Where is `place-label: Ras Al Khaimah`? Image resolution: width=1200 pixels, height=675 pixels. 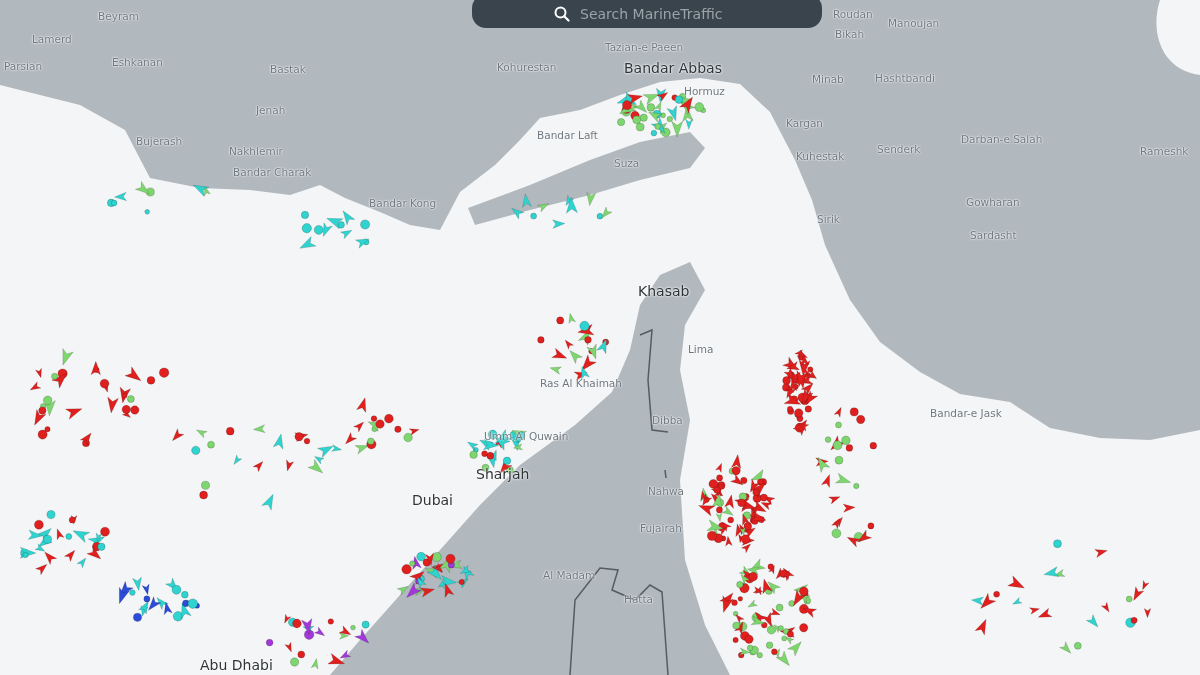
place-label: Ras Al Khaimah is located at coordinates (581, 383).